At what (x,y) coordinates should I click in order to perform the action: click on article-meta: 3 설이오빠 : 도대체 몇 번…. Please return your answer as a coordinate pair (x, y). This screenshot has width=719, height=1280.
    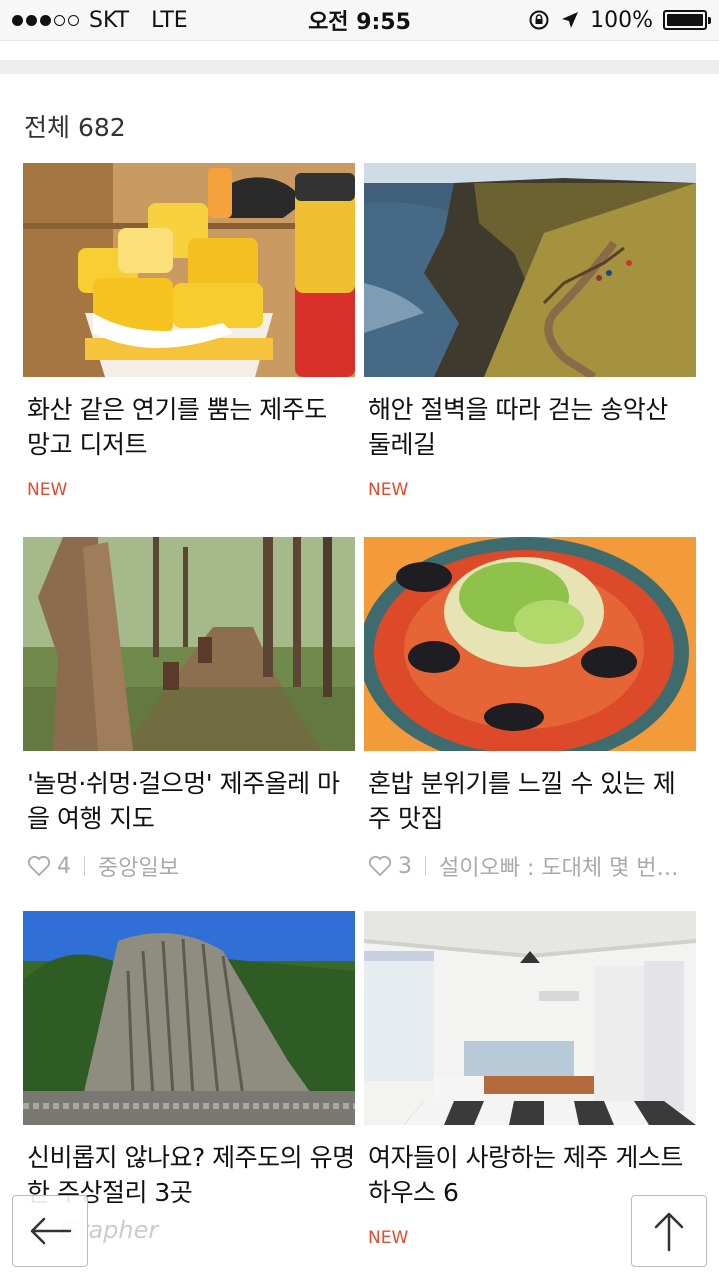
    Looking at the image, I should click on (530, 866).